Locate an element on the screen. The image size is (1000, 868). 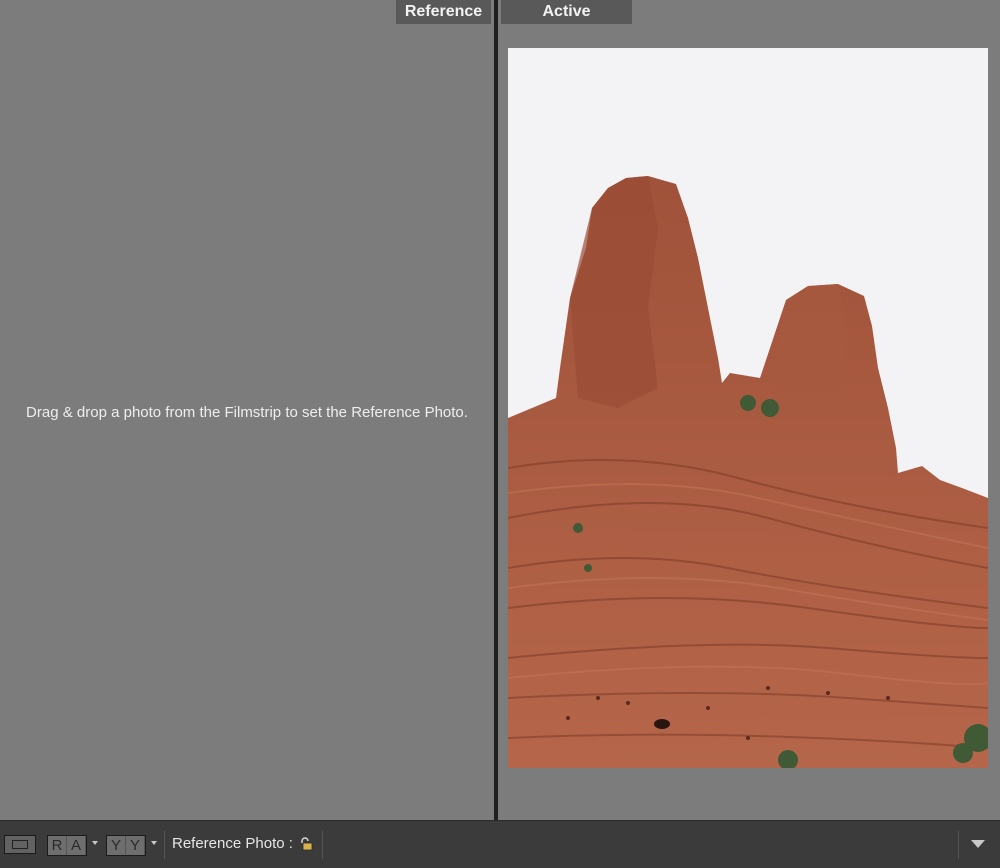
ra-dropdown-caret-icon is located at coordinates (95, 843).